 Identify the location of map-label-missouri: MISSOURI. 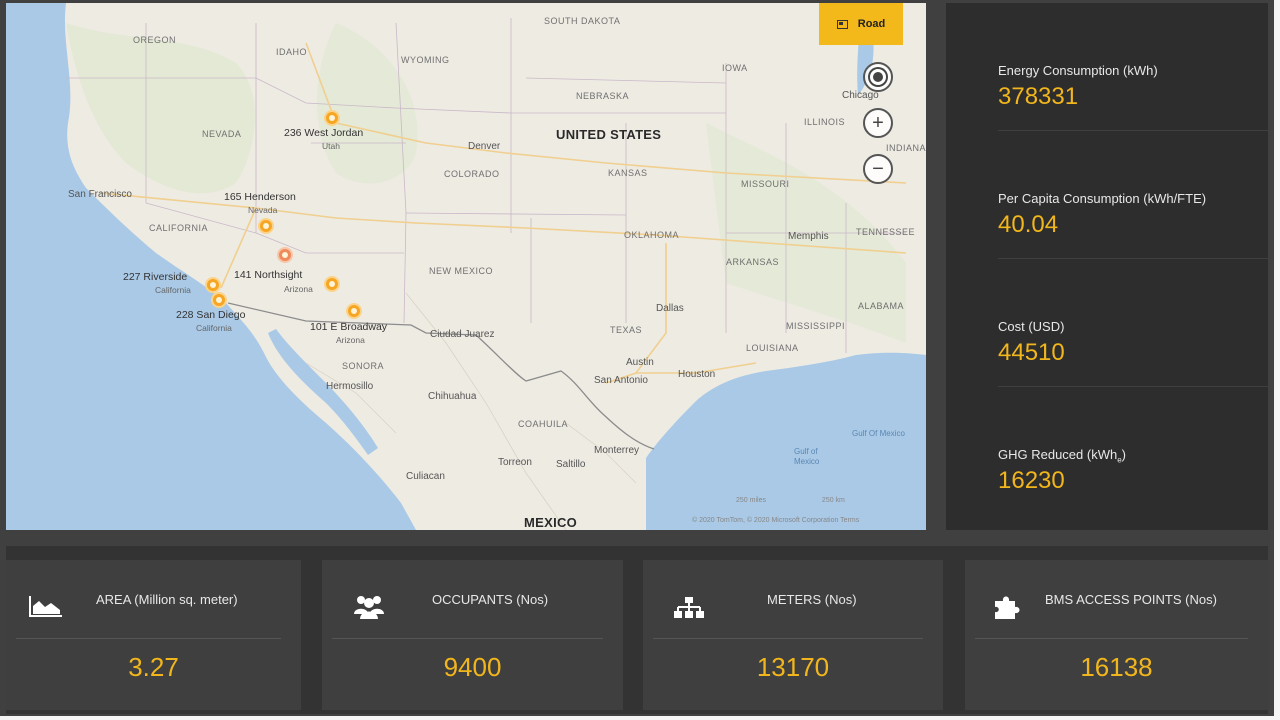
(765, 184).